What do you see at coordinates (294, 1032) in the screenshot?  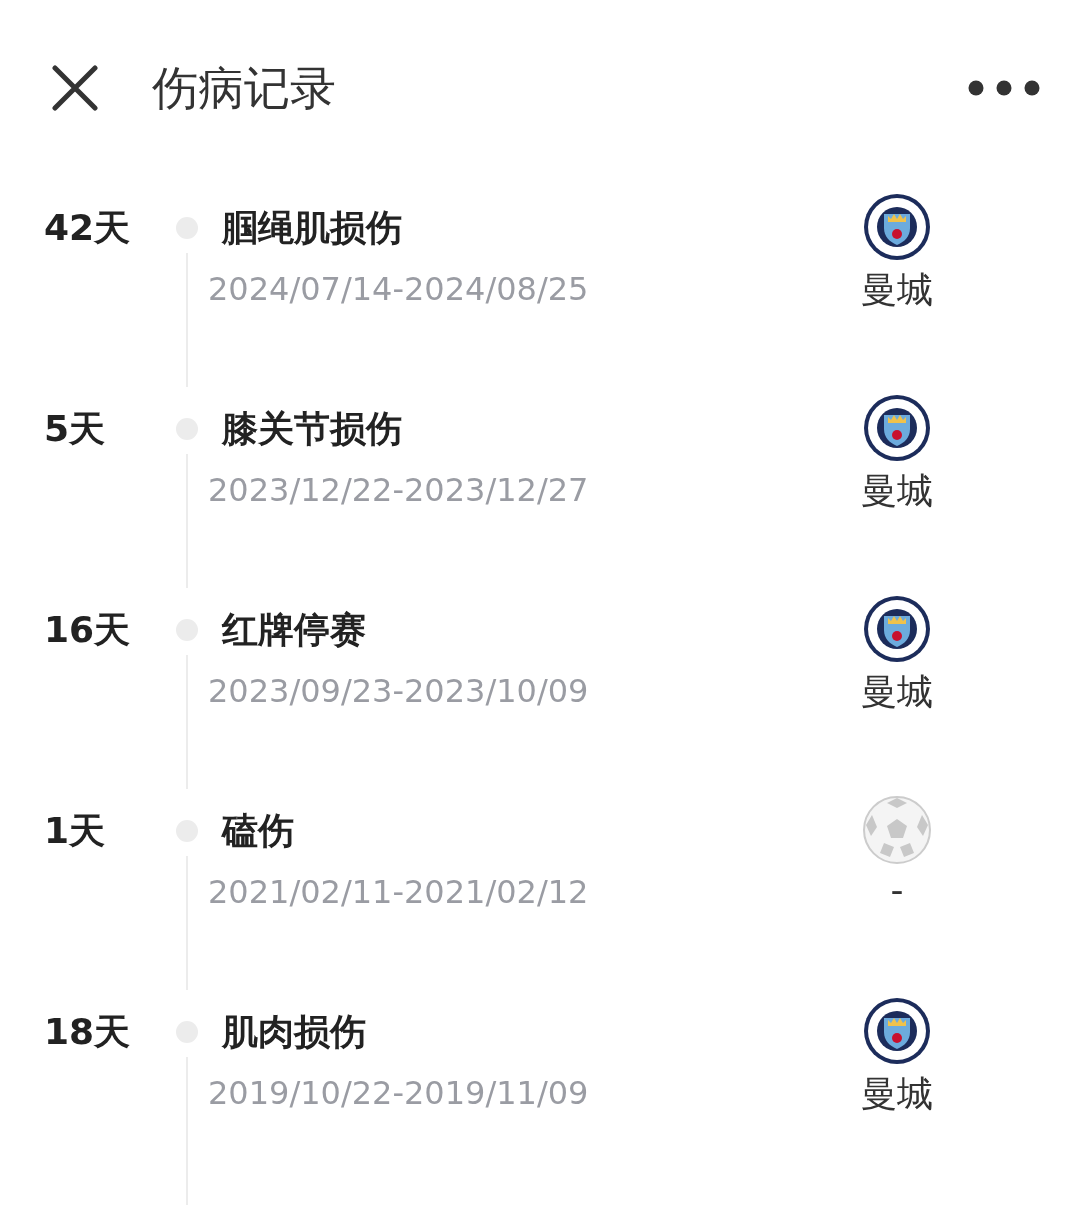 I see `injury-title: 肌肉损伤` at bounding box center [294, 1032].